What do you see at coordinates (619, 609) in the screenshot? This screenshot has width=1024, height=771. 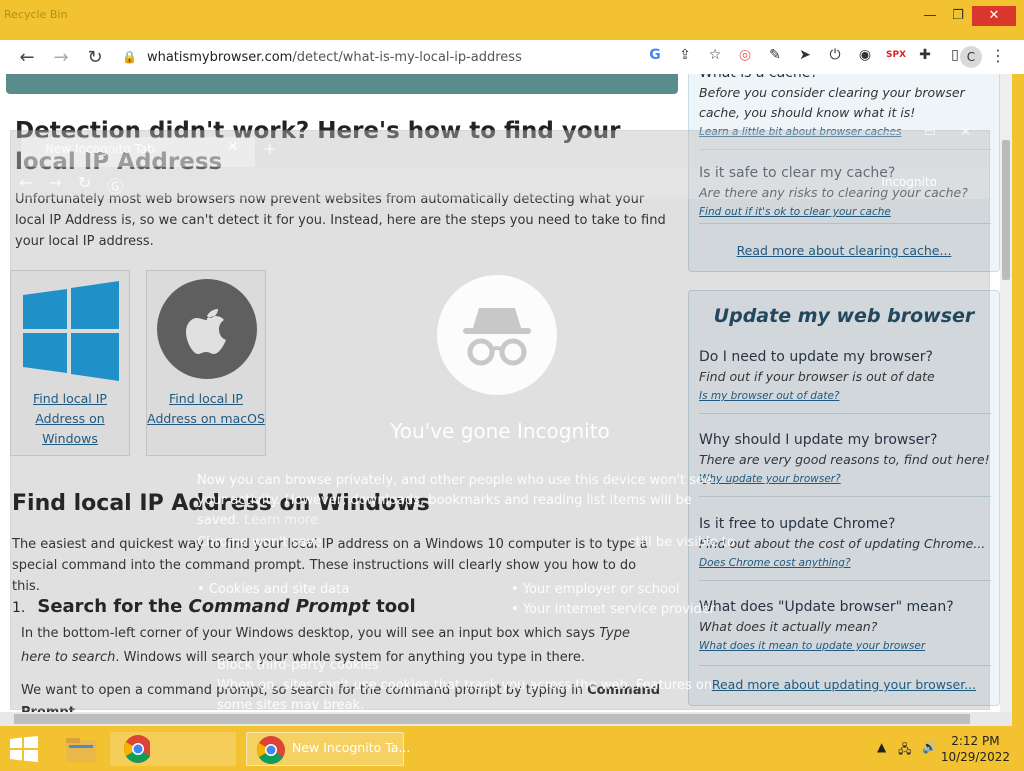 I see `visible-item-text: Your internet service provider` at bounding box center [619, 609].